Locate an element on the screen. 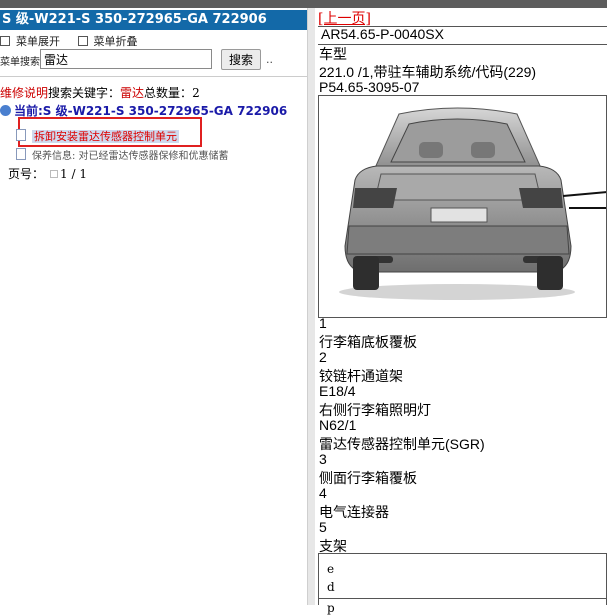  figure-id: P54.65-3095-07 is located at coordinates (369, 87).